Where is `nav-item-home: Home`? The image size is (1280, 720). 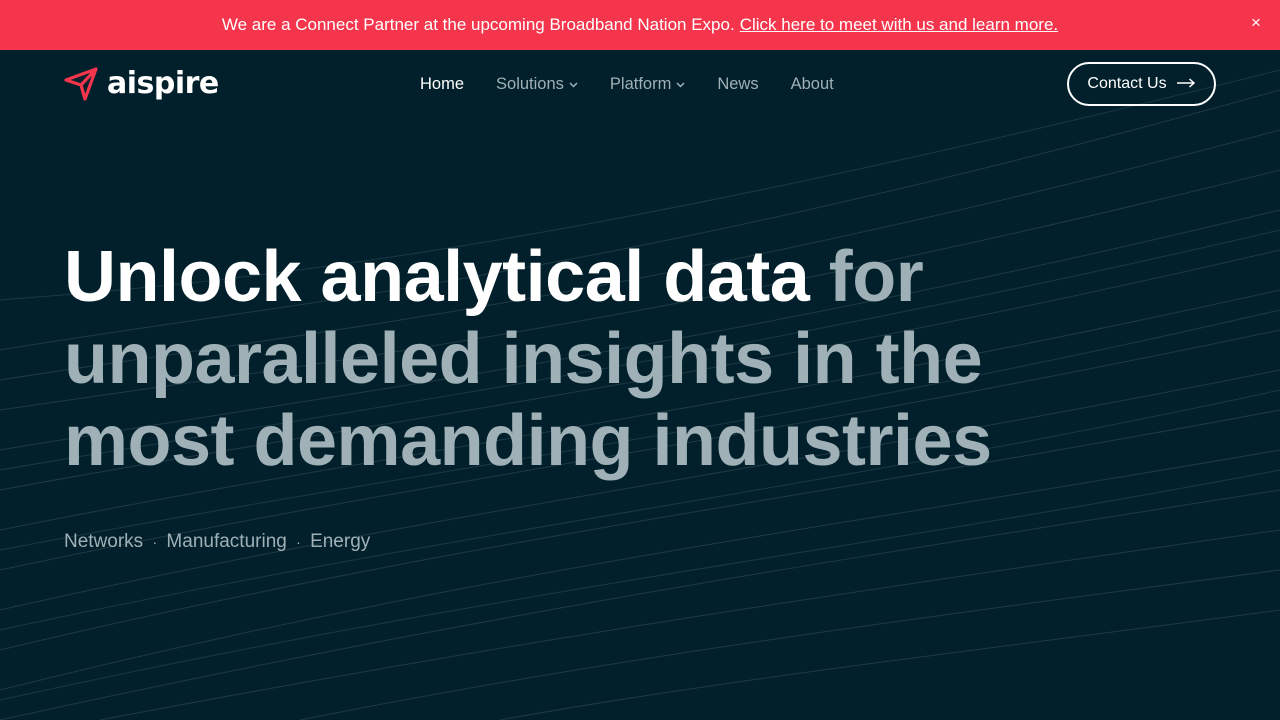 nav-item-home: Home is located at coordinates (442, 84).